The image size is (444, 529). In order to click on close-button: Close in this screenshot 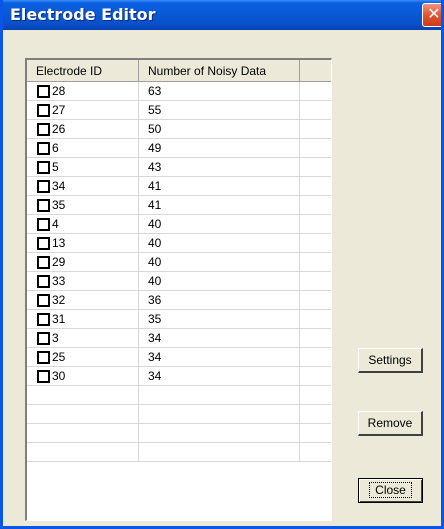, I will do `click(390, 490)`.